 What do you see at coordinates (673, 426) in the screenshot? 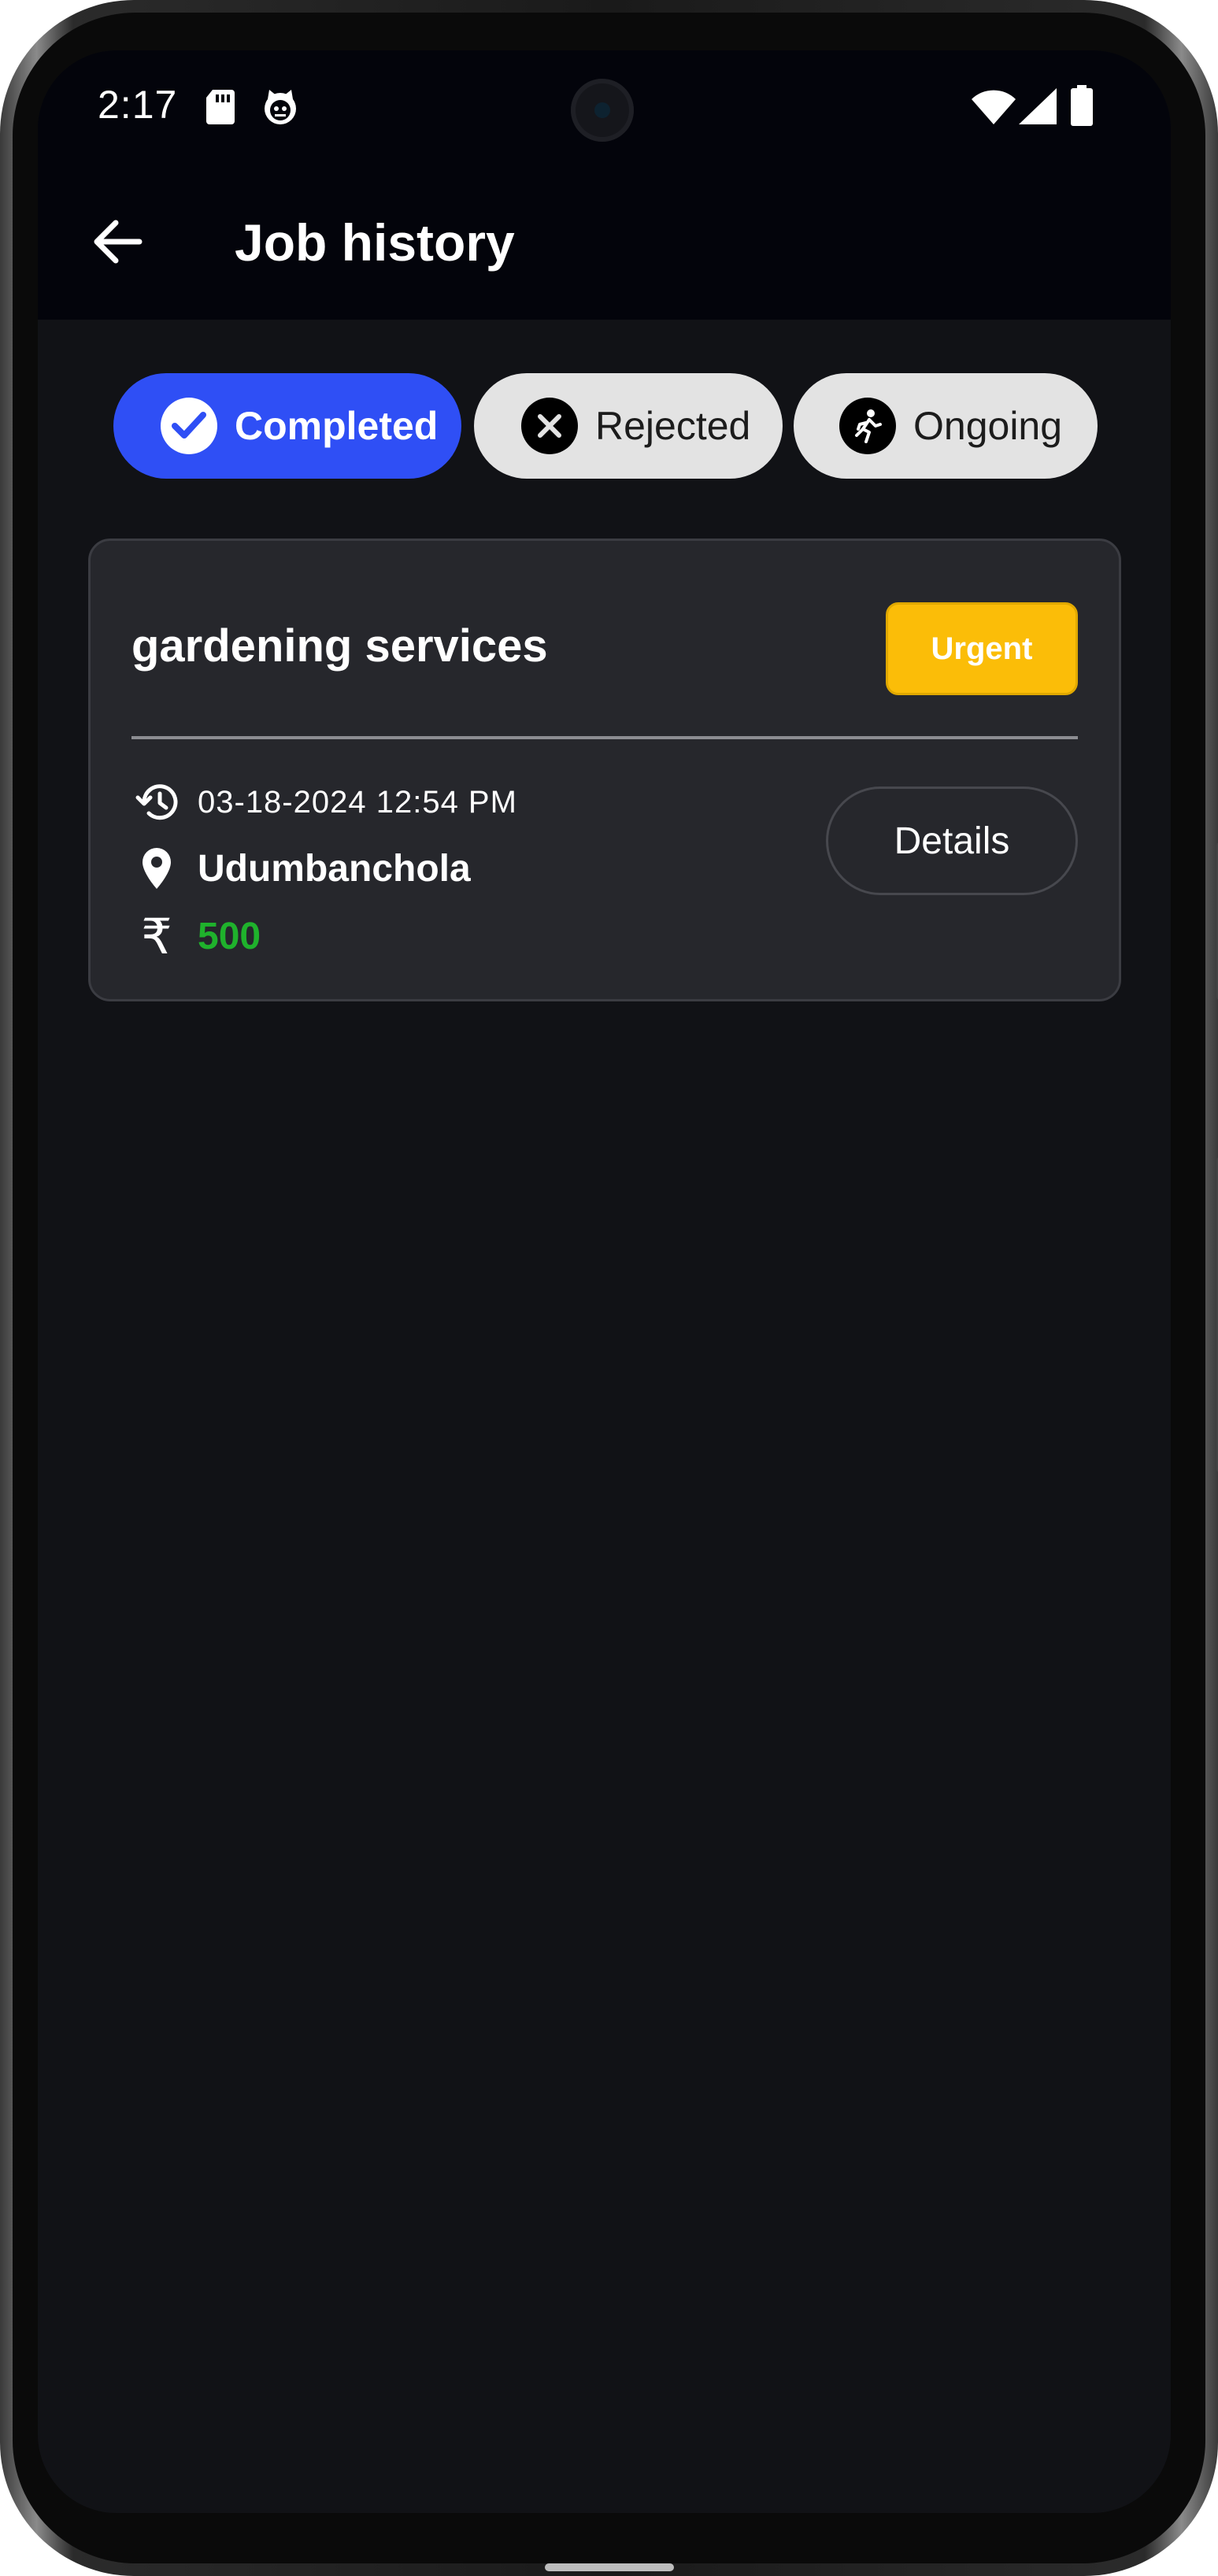
I see `filter-chip-label: Rejected` at bounding box center [673, 426].